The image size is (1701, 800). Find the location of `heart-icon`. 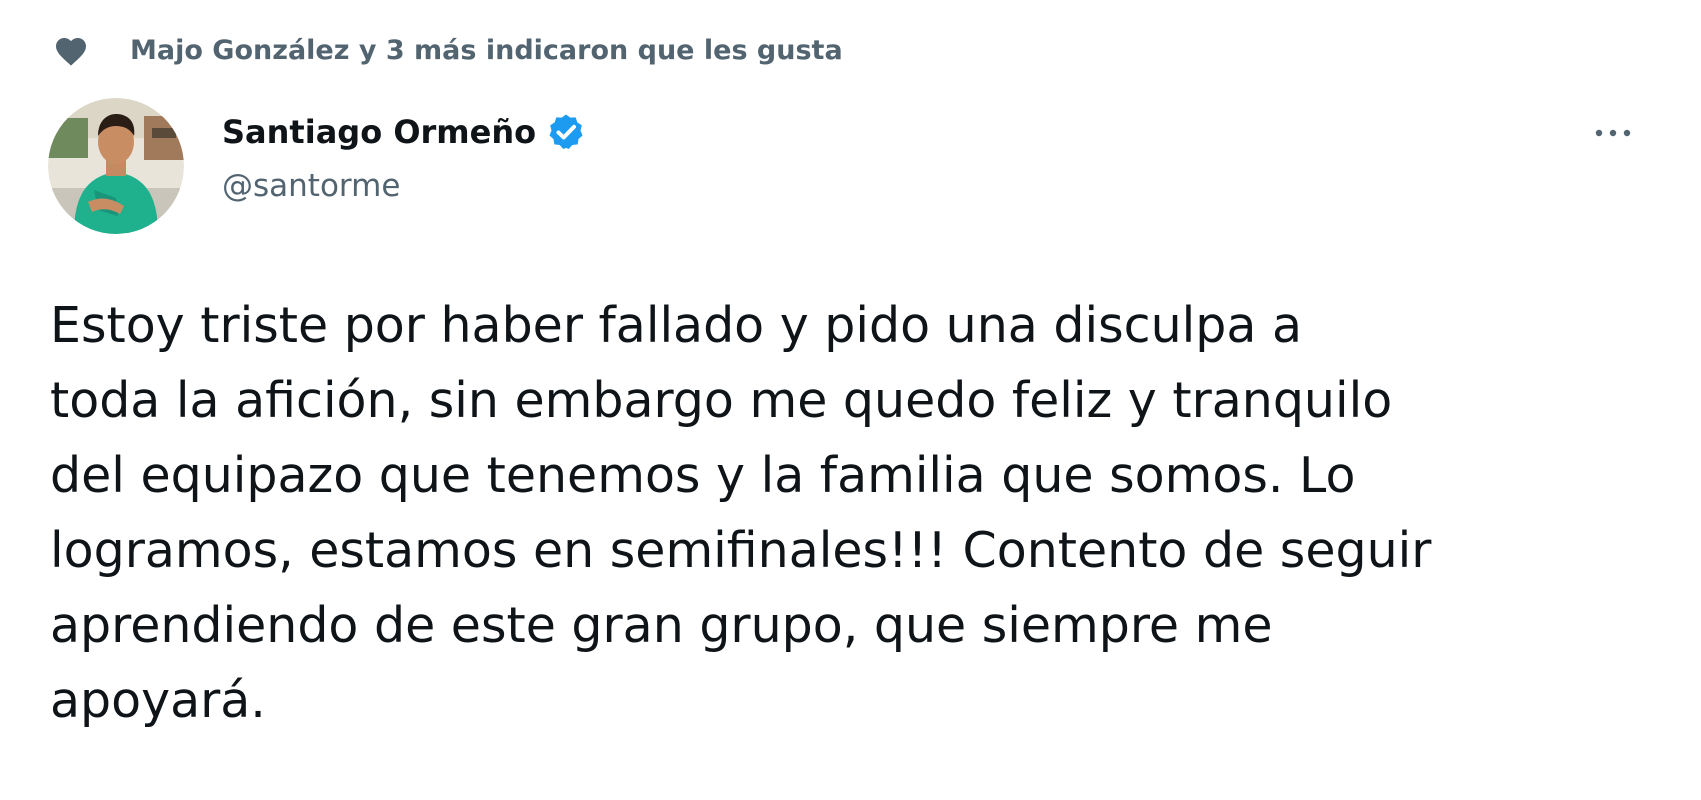

heart-icon is located at coordinates (71, 50).